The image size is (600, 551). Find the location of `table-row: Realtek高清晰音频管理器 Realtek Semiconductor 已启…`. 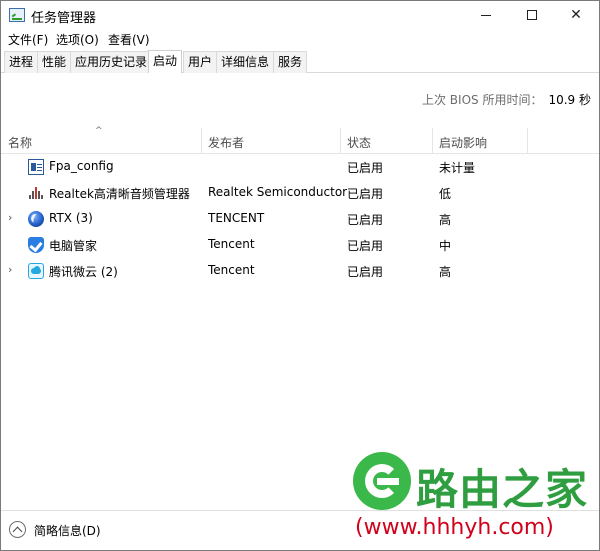

table-row: Realtek高清晰音频管理器 Realtek Semiconductor 已启… is located at coordinates (300, 193).